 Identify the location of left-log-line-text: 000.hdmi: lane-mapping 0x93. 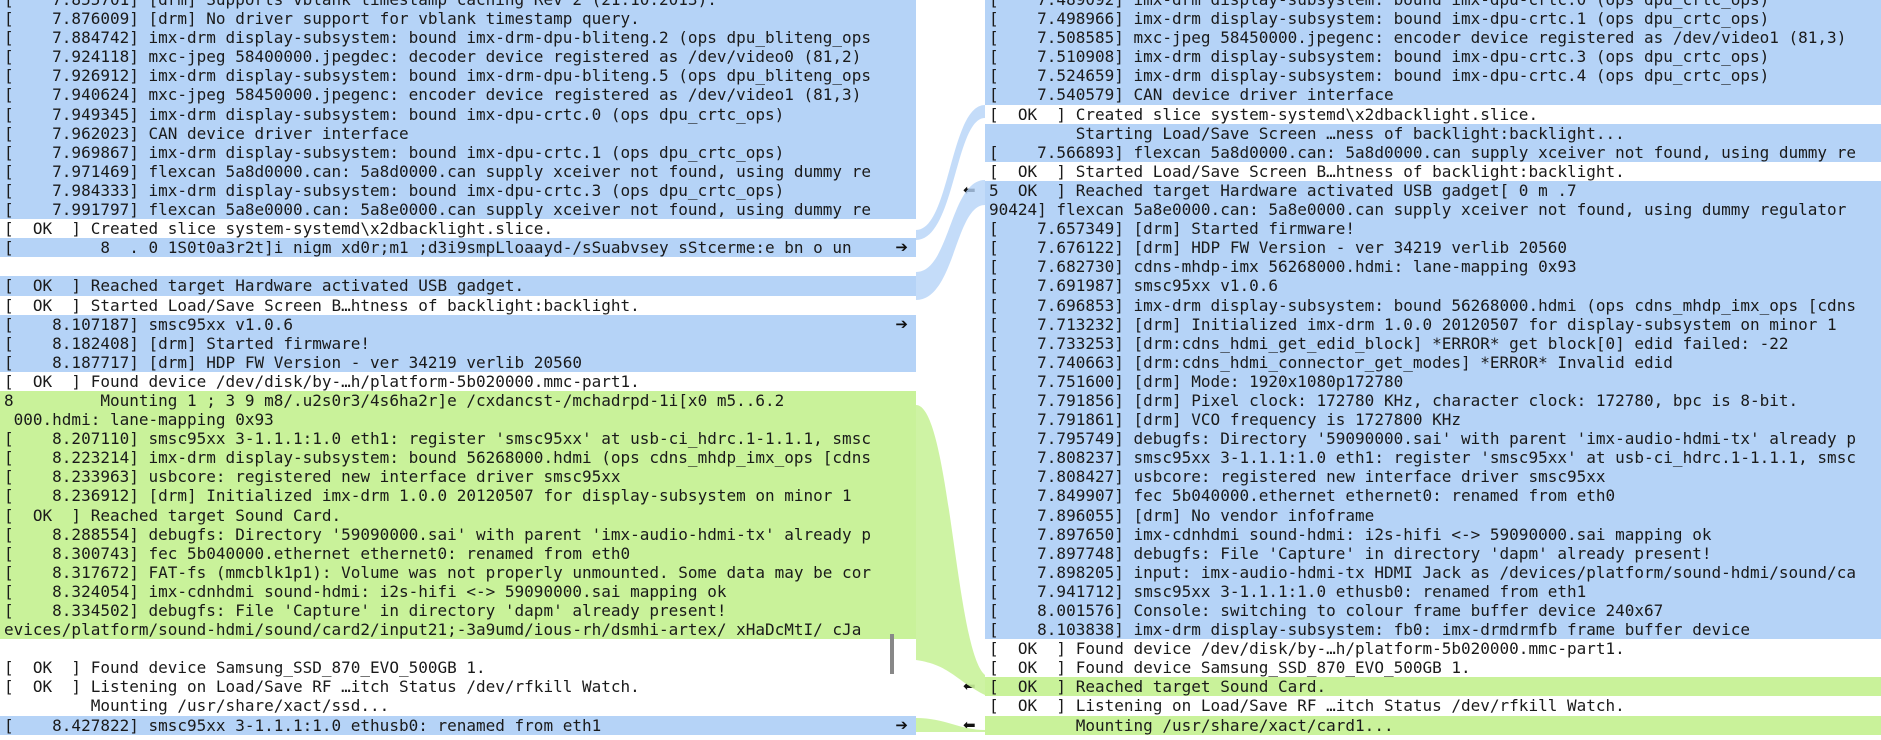
(139, 420).